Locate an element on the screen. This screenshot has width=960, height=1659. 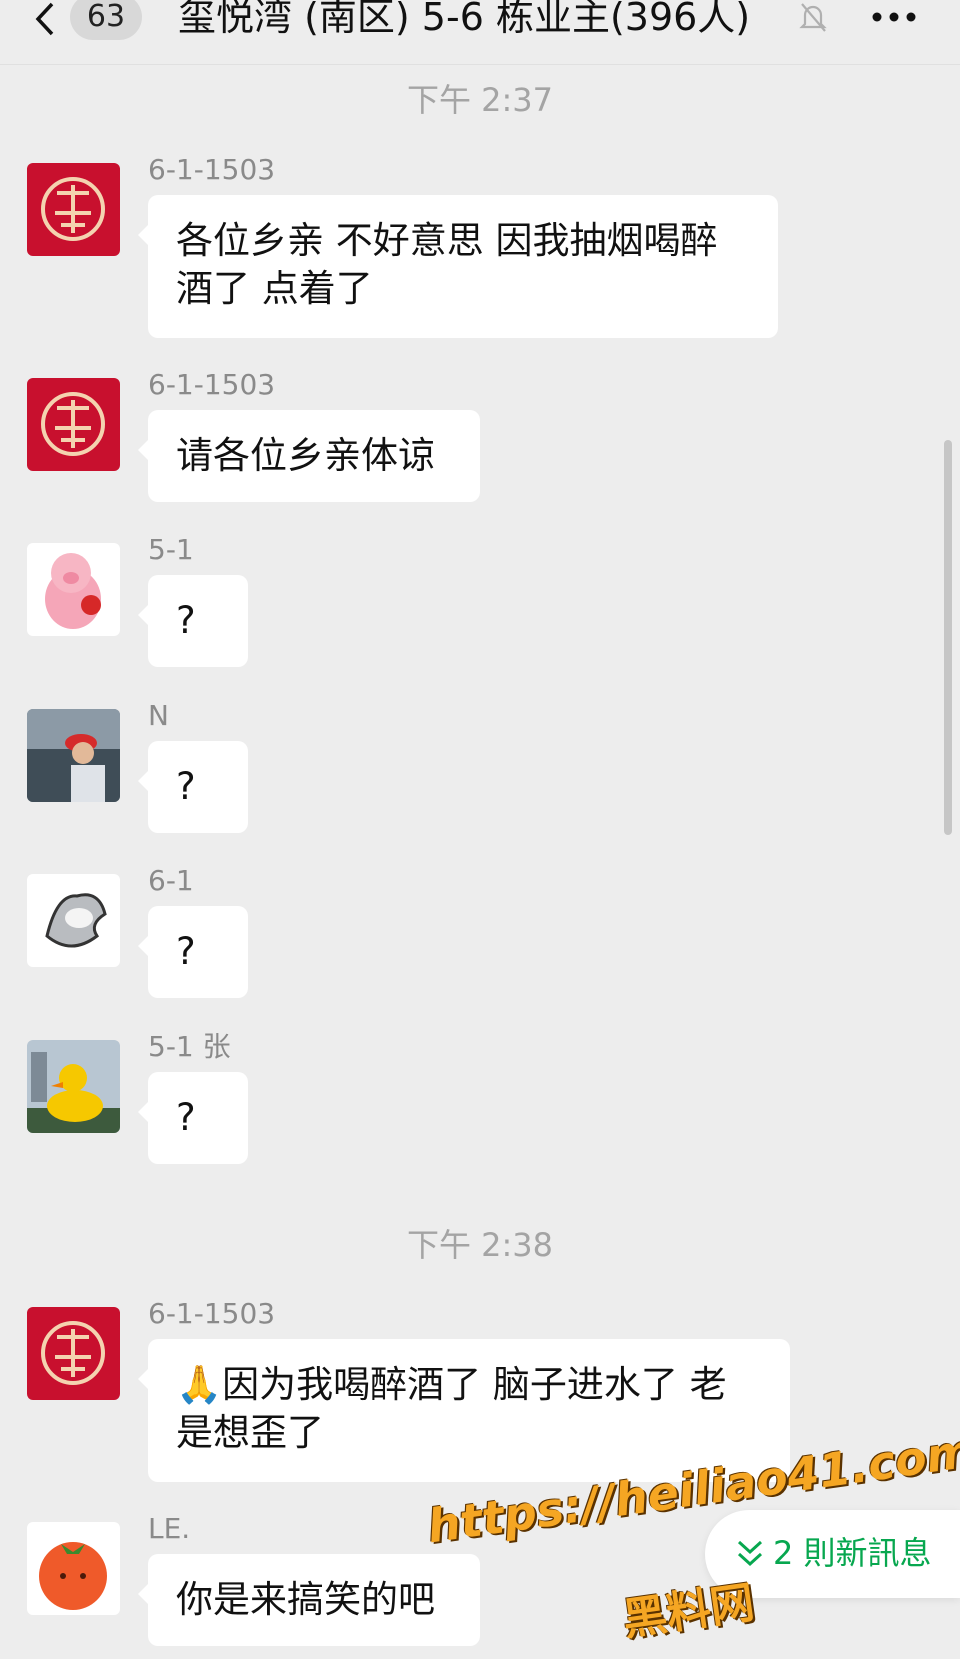
person-red-cap-avatar is located at coordinates (73, 755).